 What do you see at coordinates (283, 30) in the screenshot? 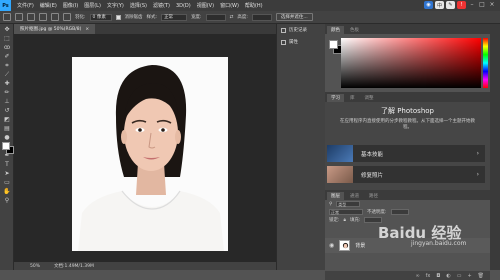
I see `history-icon` at bounding box center [283, 30].